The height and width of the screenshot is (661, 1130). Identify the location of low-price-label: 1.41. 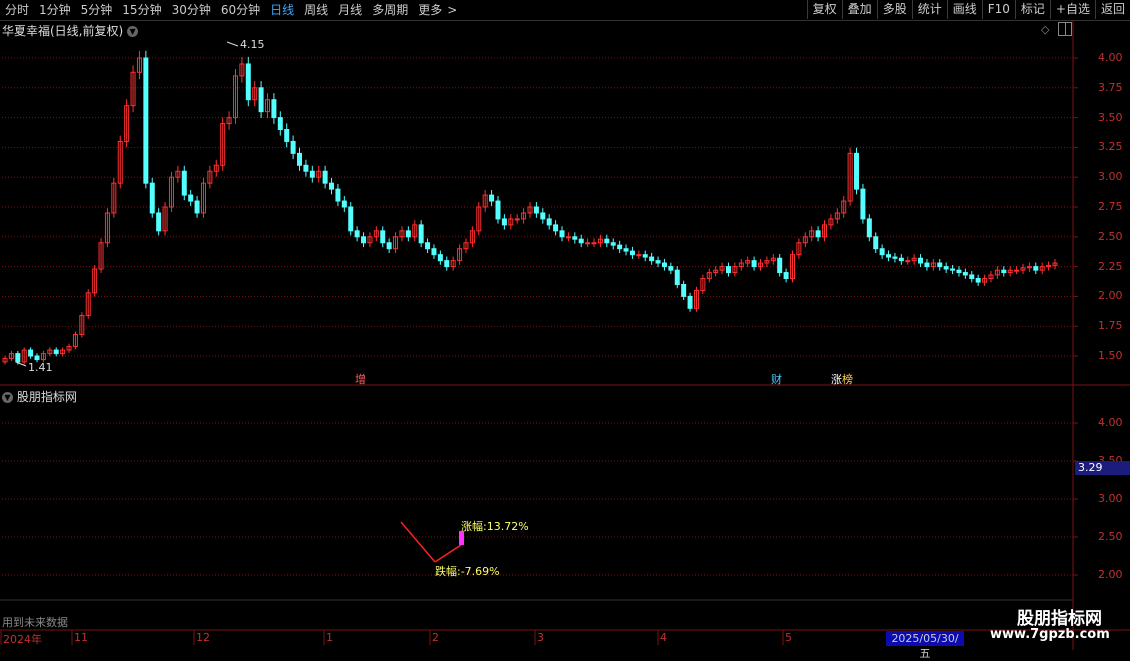
(40, 367).